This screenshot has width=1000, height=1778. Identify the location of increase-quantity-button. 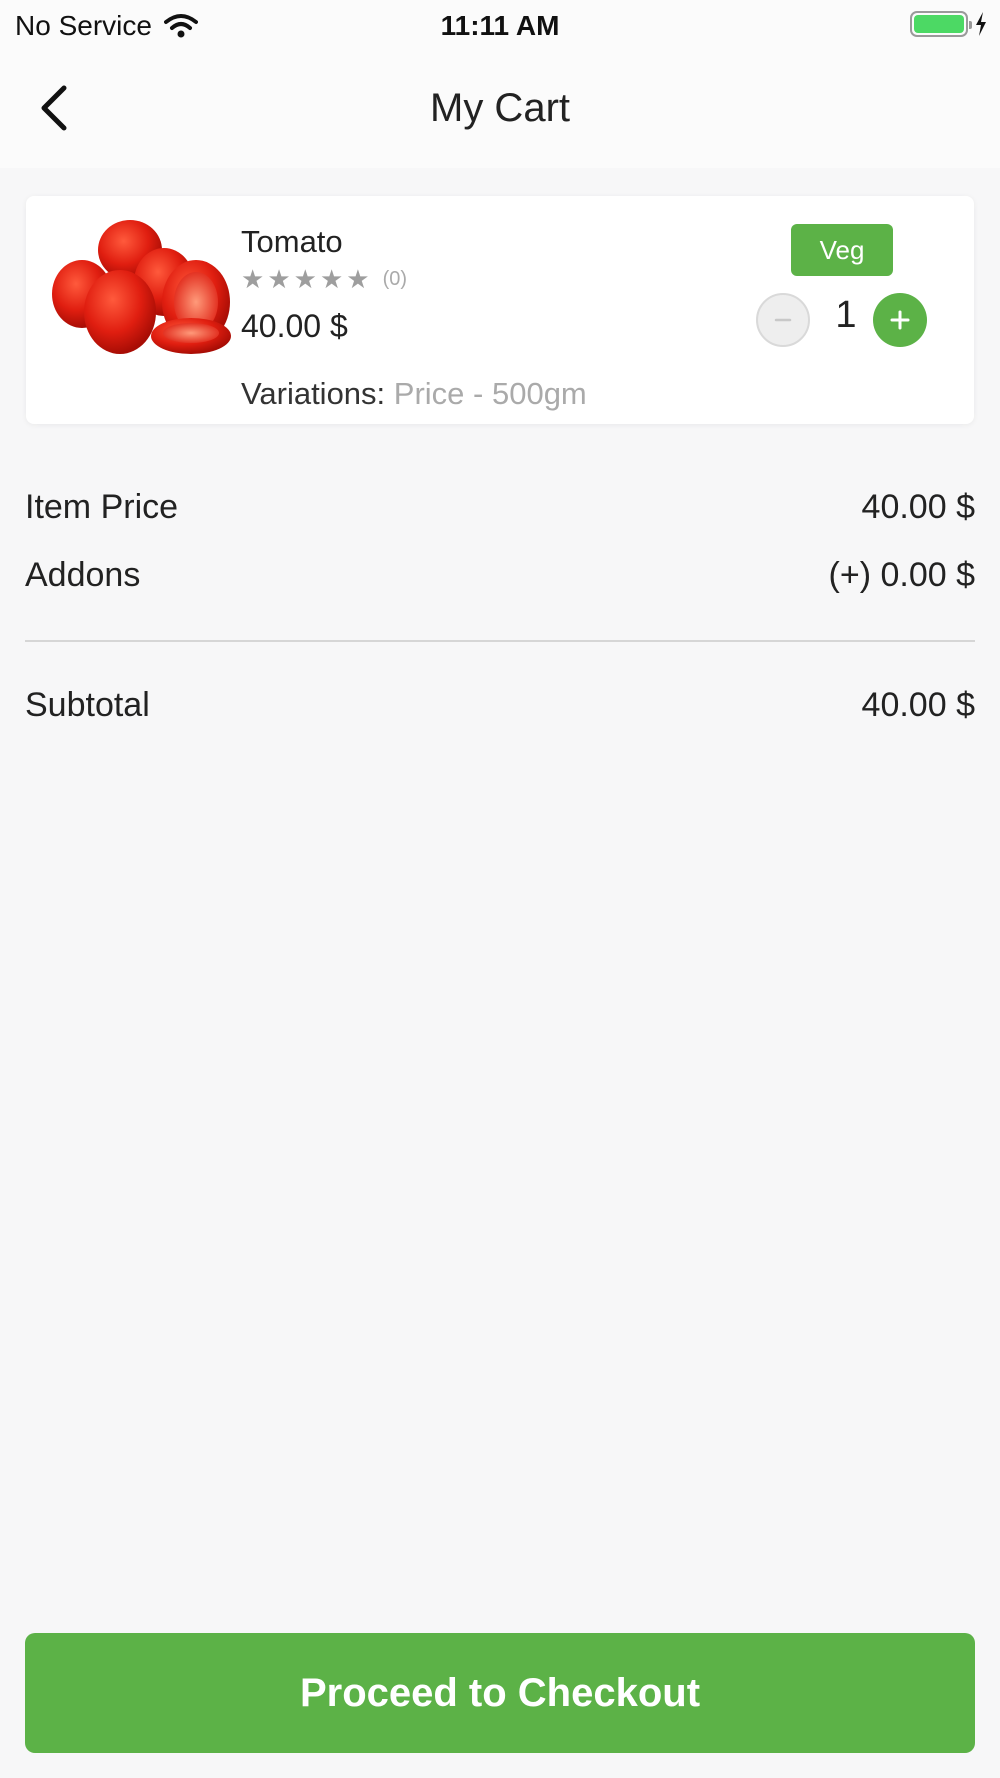
(900, 320).